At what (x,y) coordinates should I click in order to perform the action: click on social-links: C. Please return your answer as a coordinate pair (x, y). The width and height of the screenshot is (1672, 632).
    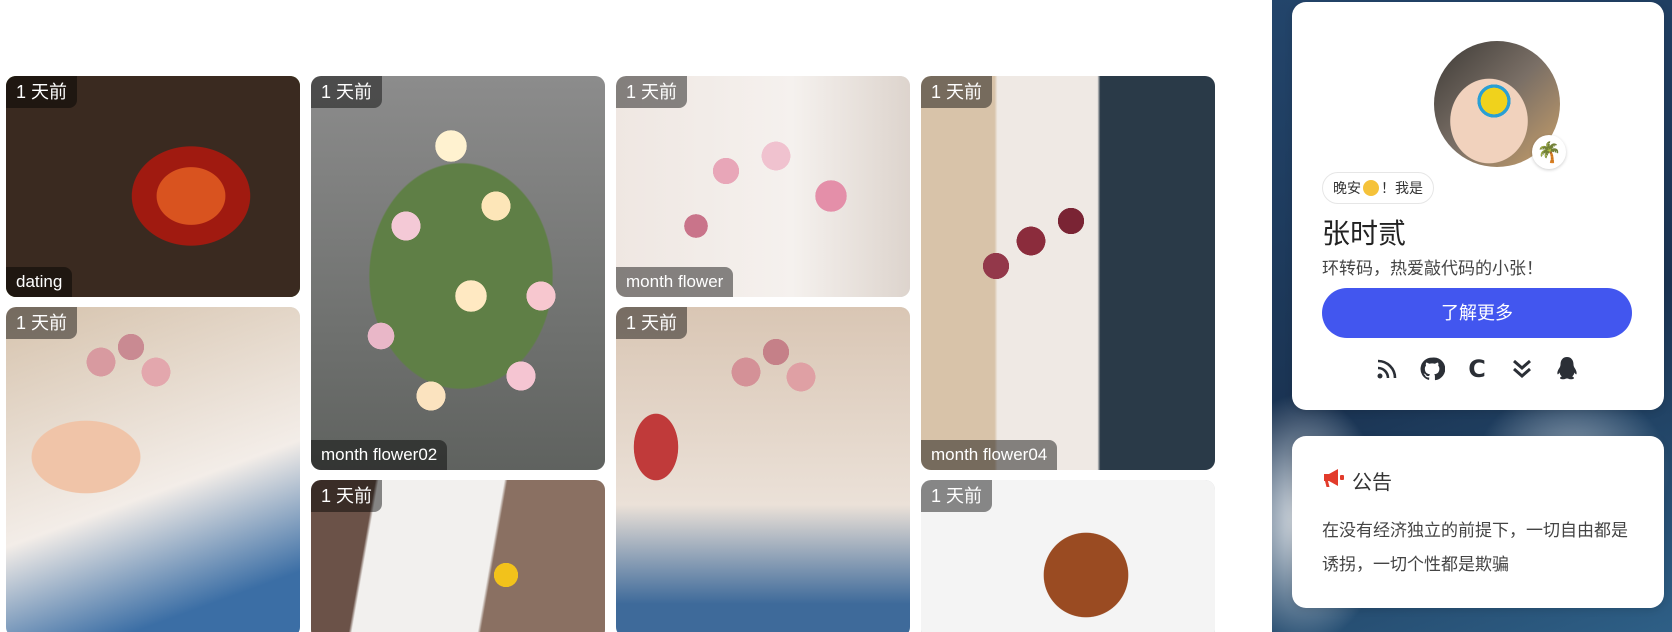
    Looking at the image, I should click on (1477, 369).